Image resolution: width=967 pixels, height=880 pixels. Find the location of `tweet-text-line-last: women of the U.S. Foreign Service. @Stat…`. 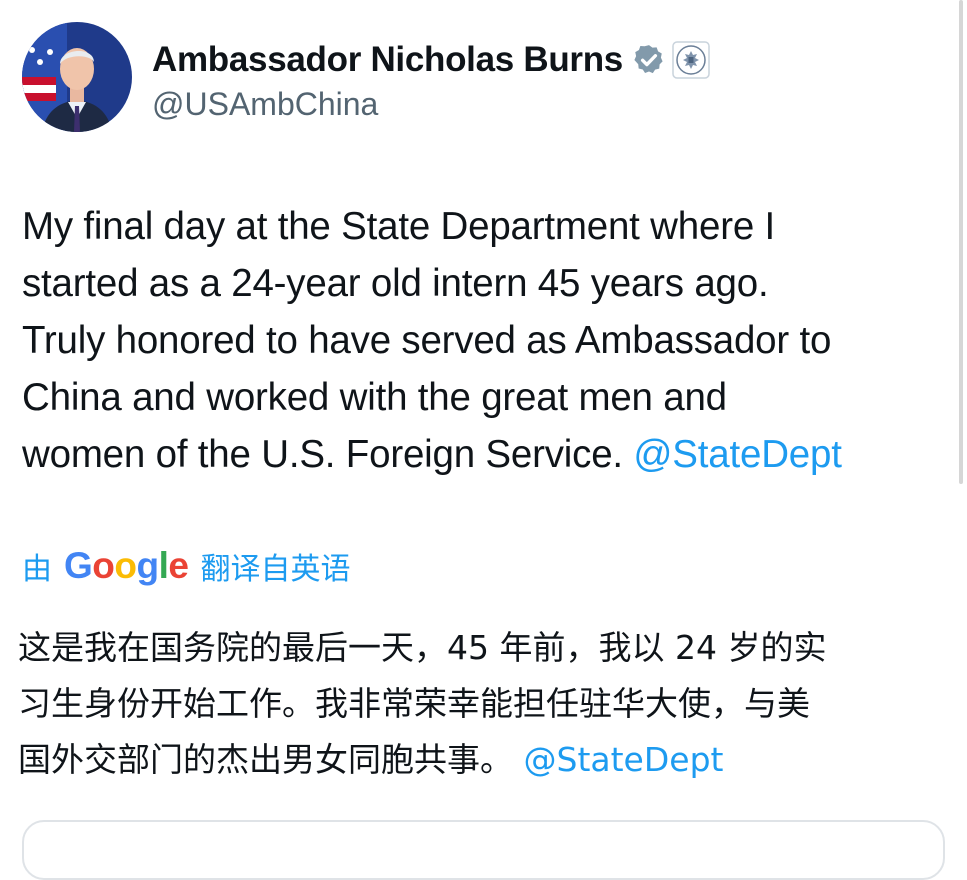

tweet-text-line-last: women of the U.S. Foreign Service. @Stat… is located at coordinates (487, 454).